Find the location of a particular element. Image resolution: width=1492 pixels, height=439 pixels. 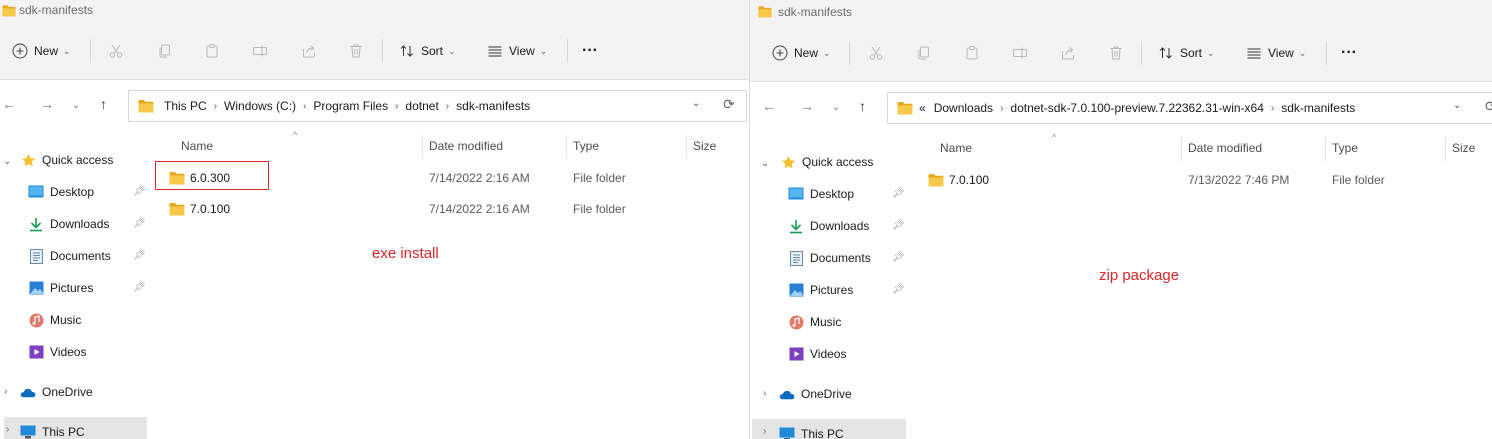

copy-icon is located at coordinates (164, 51).